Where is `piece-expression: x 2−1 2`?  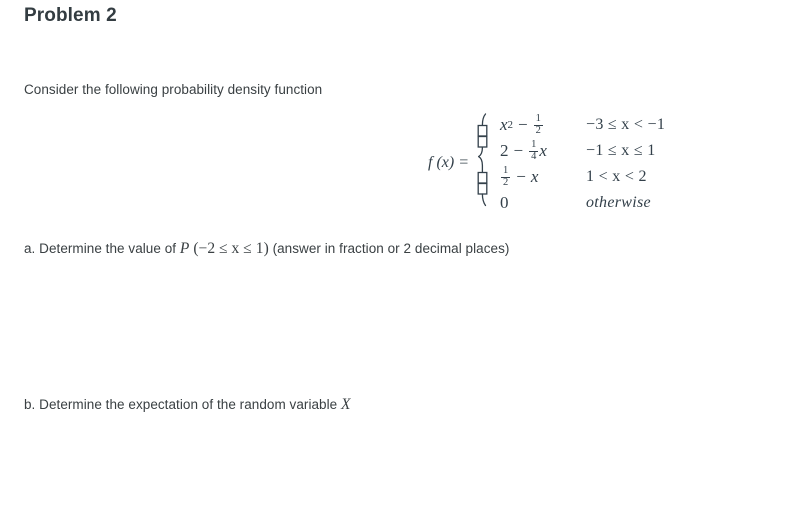 piece-expression: x 2−1 2 is located at coordinates (543, 124).